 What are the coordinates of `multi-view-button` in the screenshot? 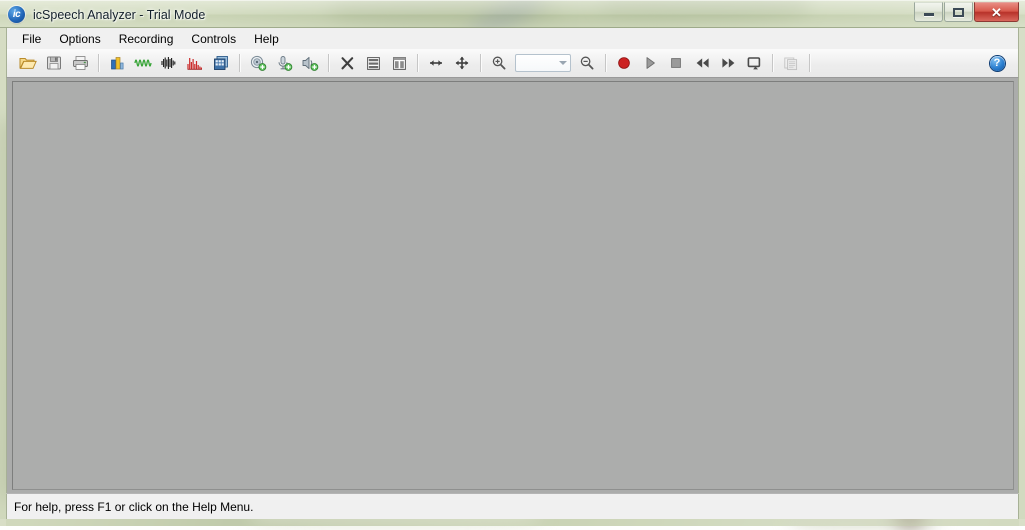 It's located at (221, 63).